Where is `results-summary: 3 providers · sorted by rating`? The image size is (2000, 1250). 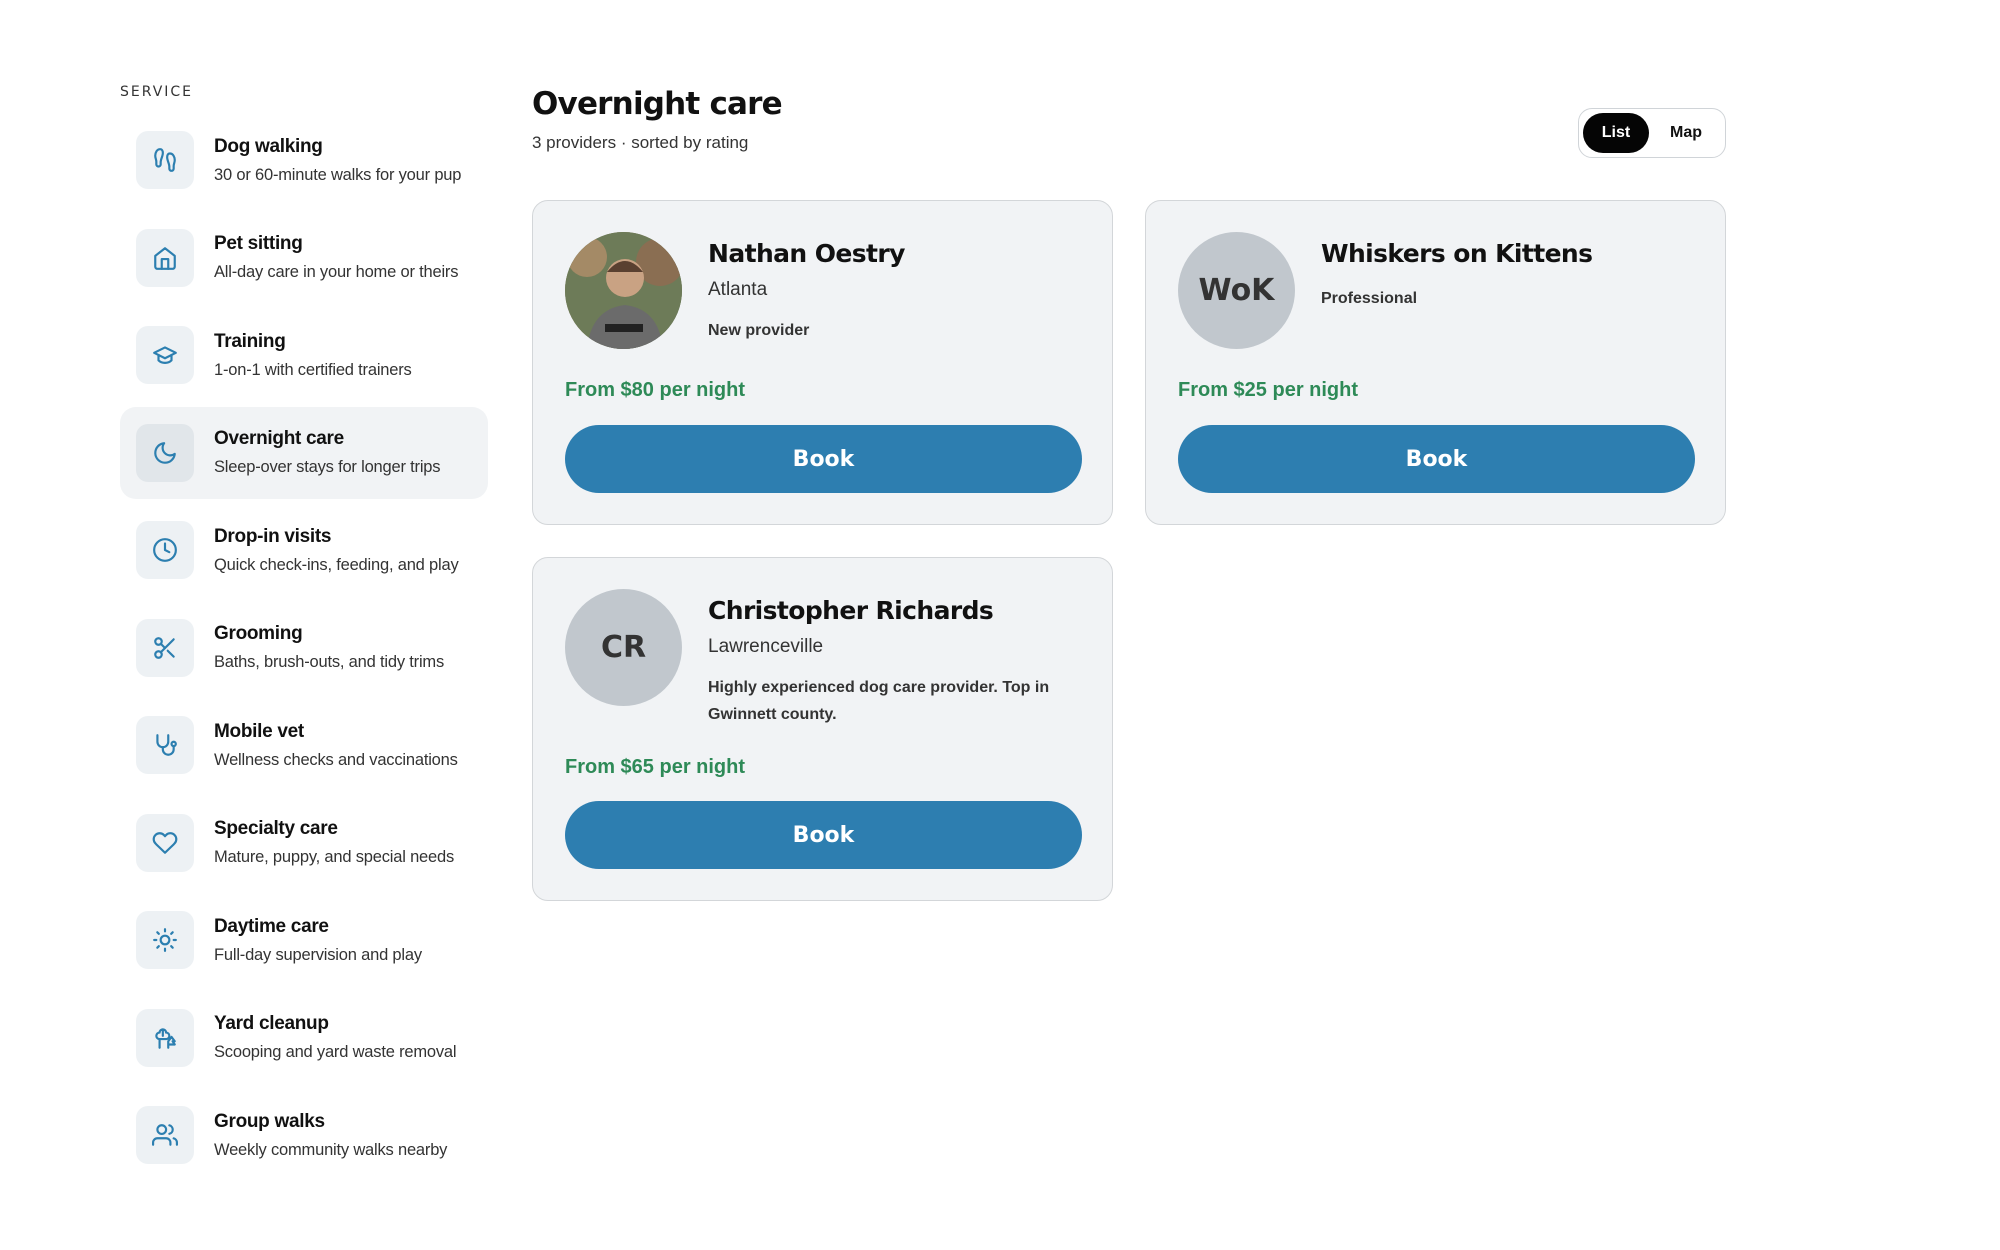
results-summary: 3 providers · sorted by rating is located at coordinates (640, 142).